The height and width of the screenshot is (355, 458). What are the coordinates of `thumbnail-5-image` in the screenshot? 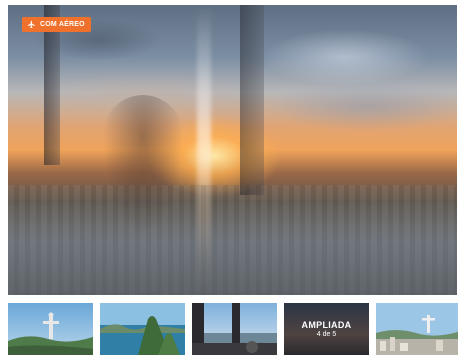 It's located at (417, 329).